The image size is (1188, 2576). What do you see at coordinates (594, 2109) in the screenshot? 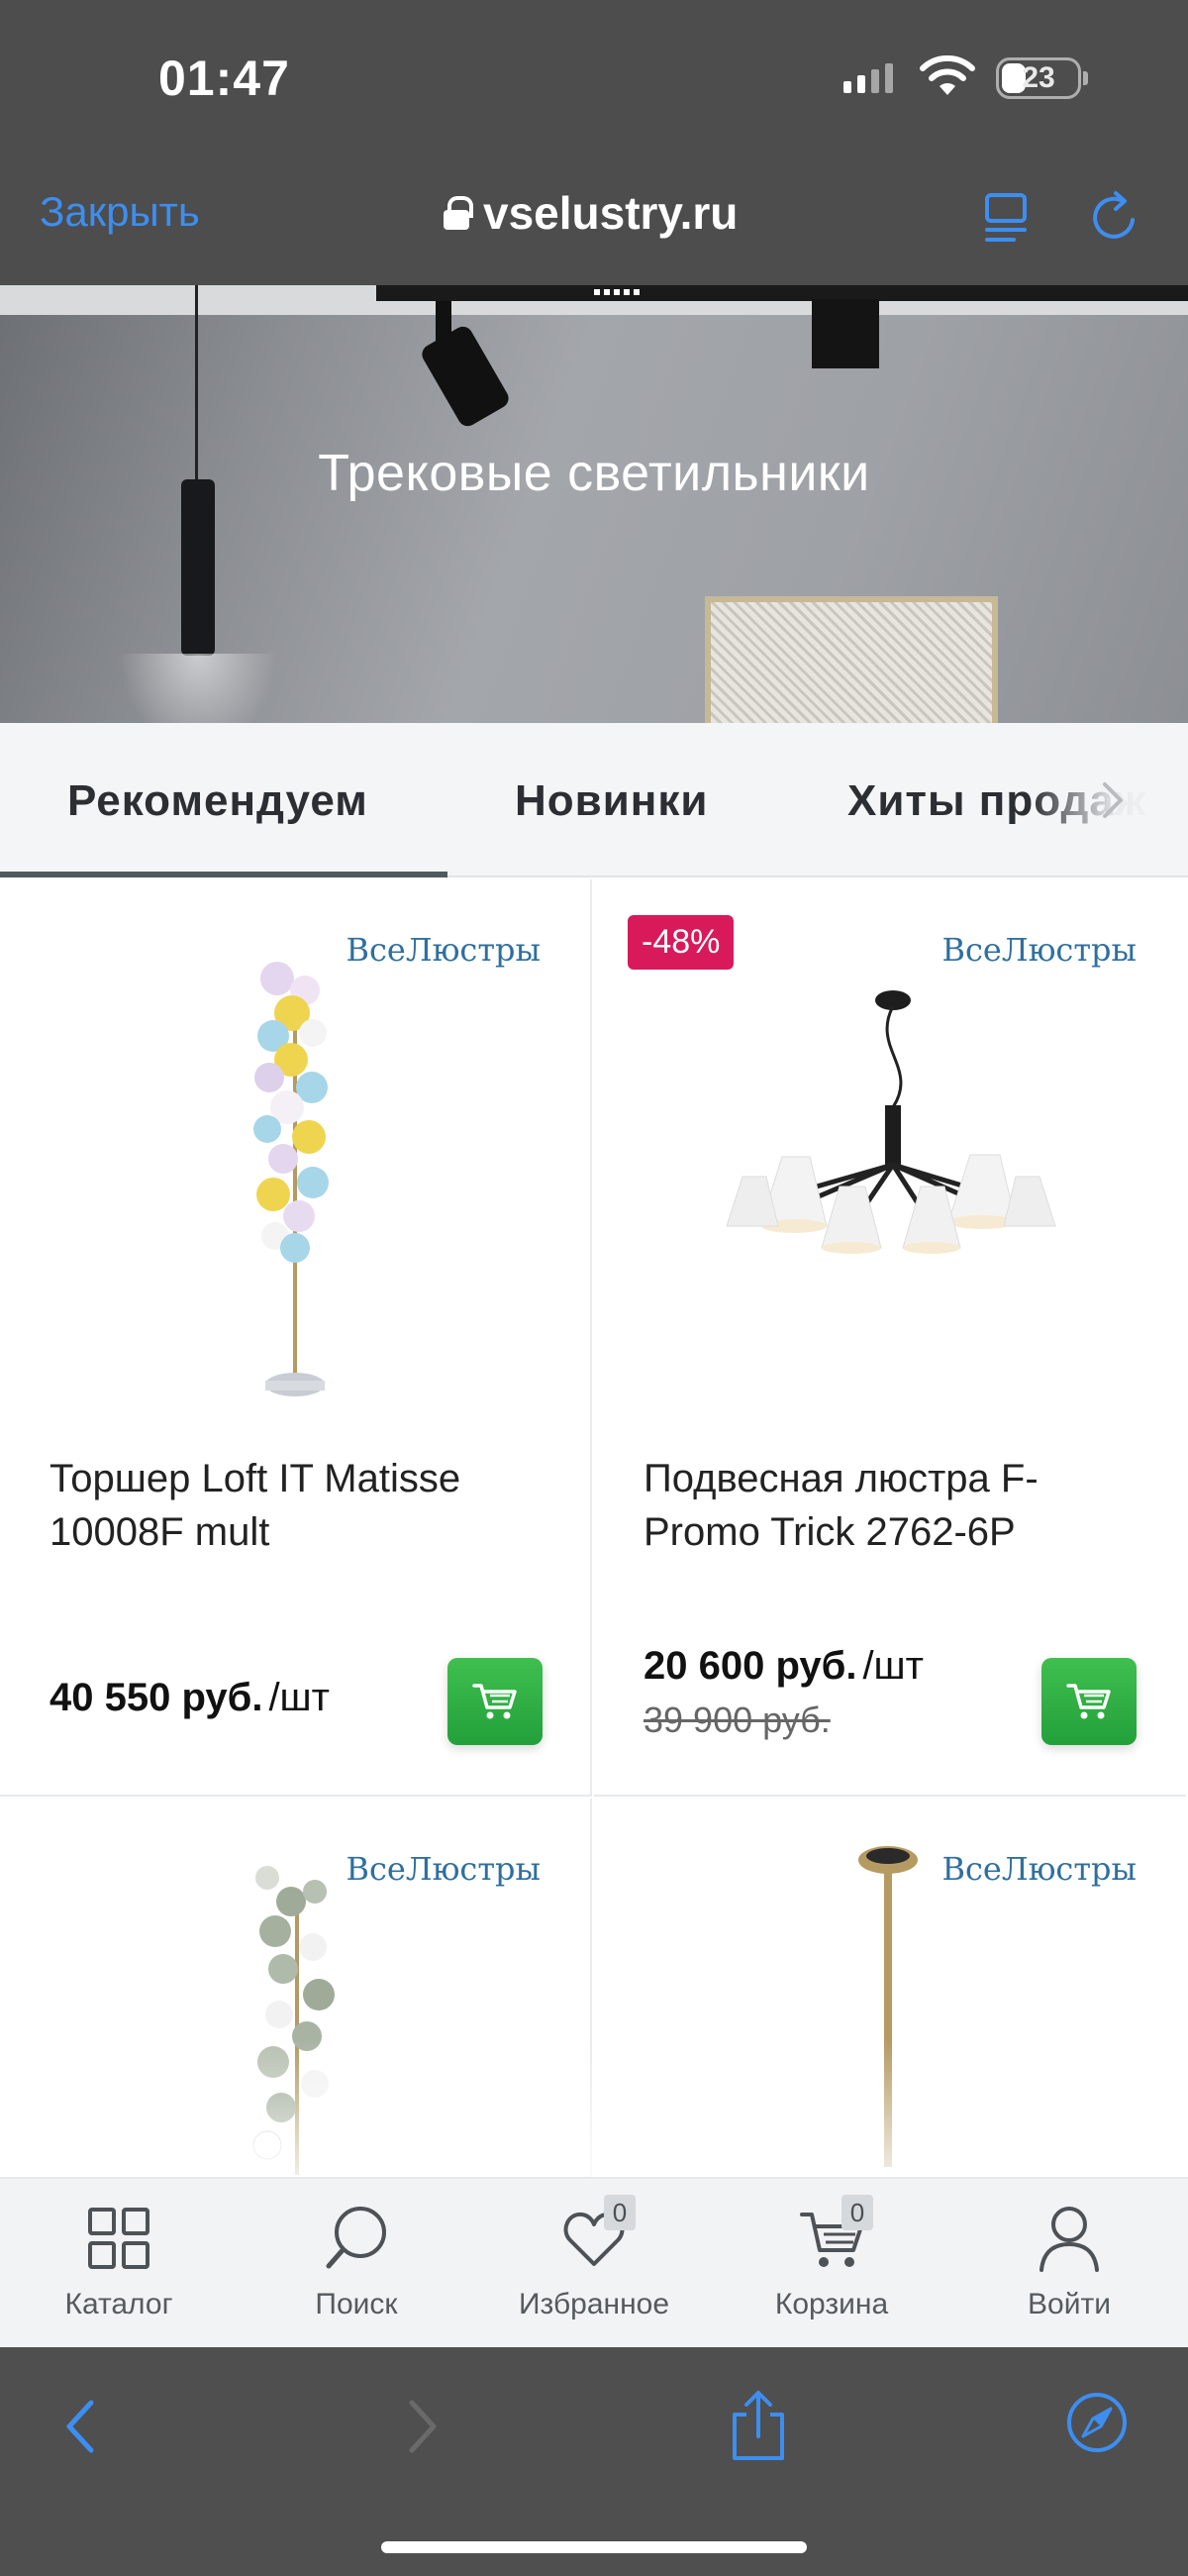
I see `scroll-fade` at bounding box center [594, 2109].